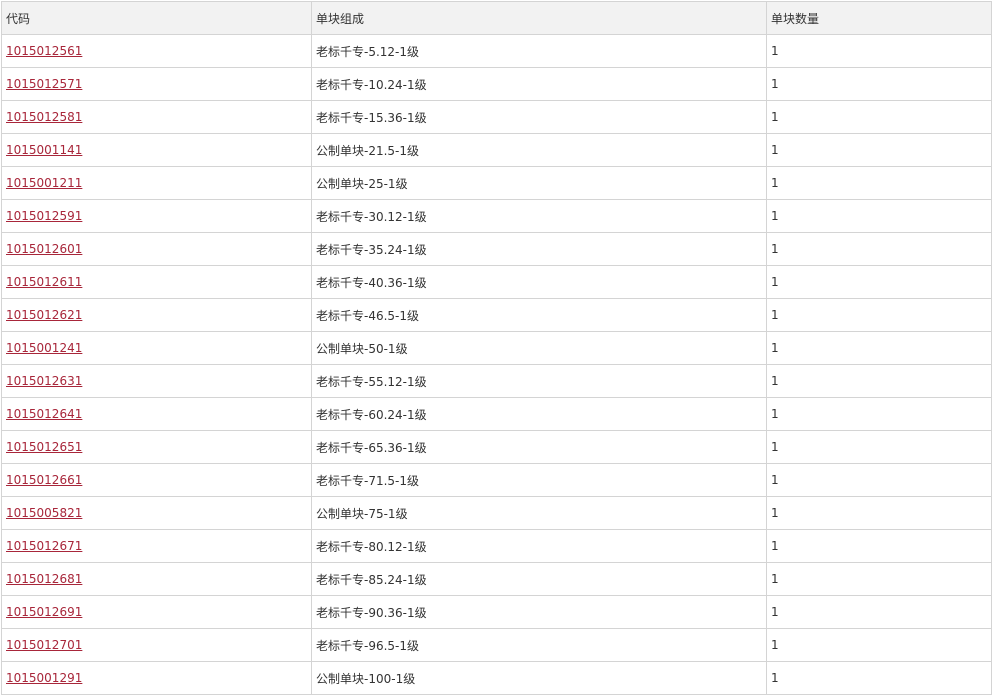 The height and width of the screenshot is (697, 992). I want to click on composition-cell: 老标千专-15.36-1级, so click(539, 117).